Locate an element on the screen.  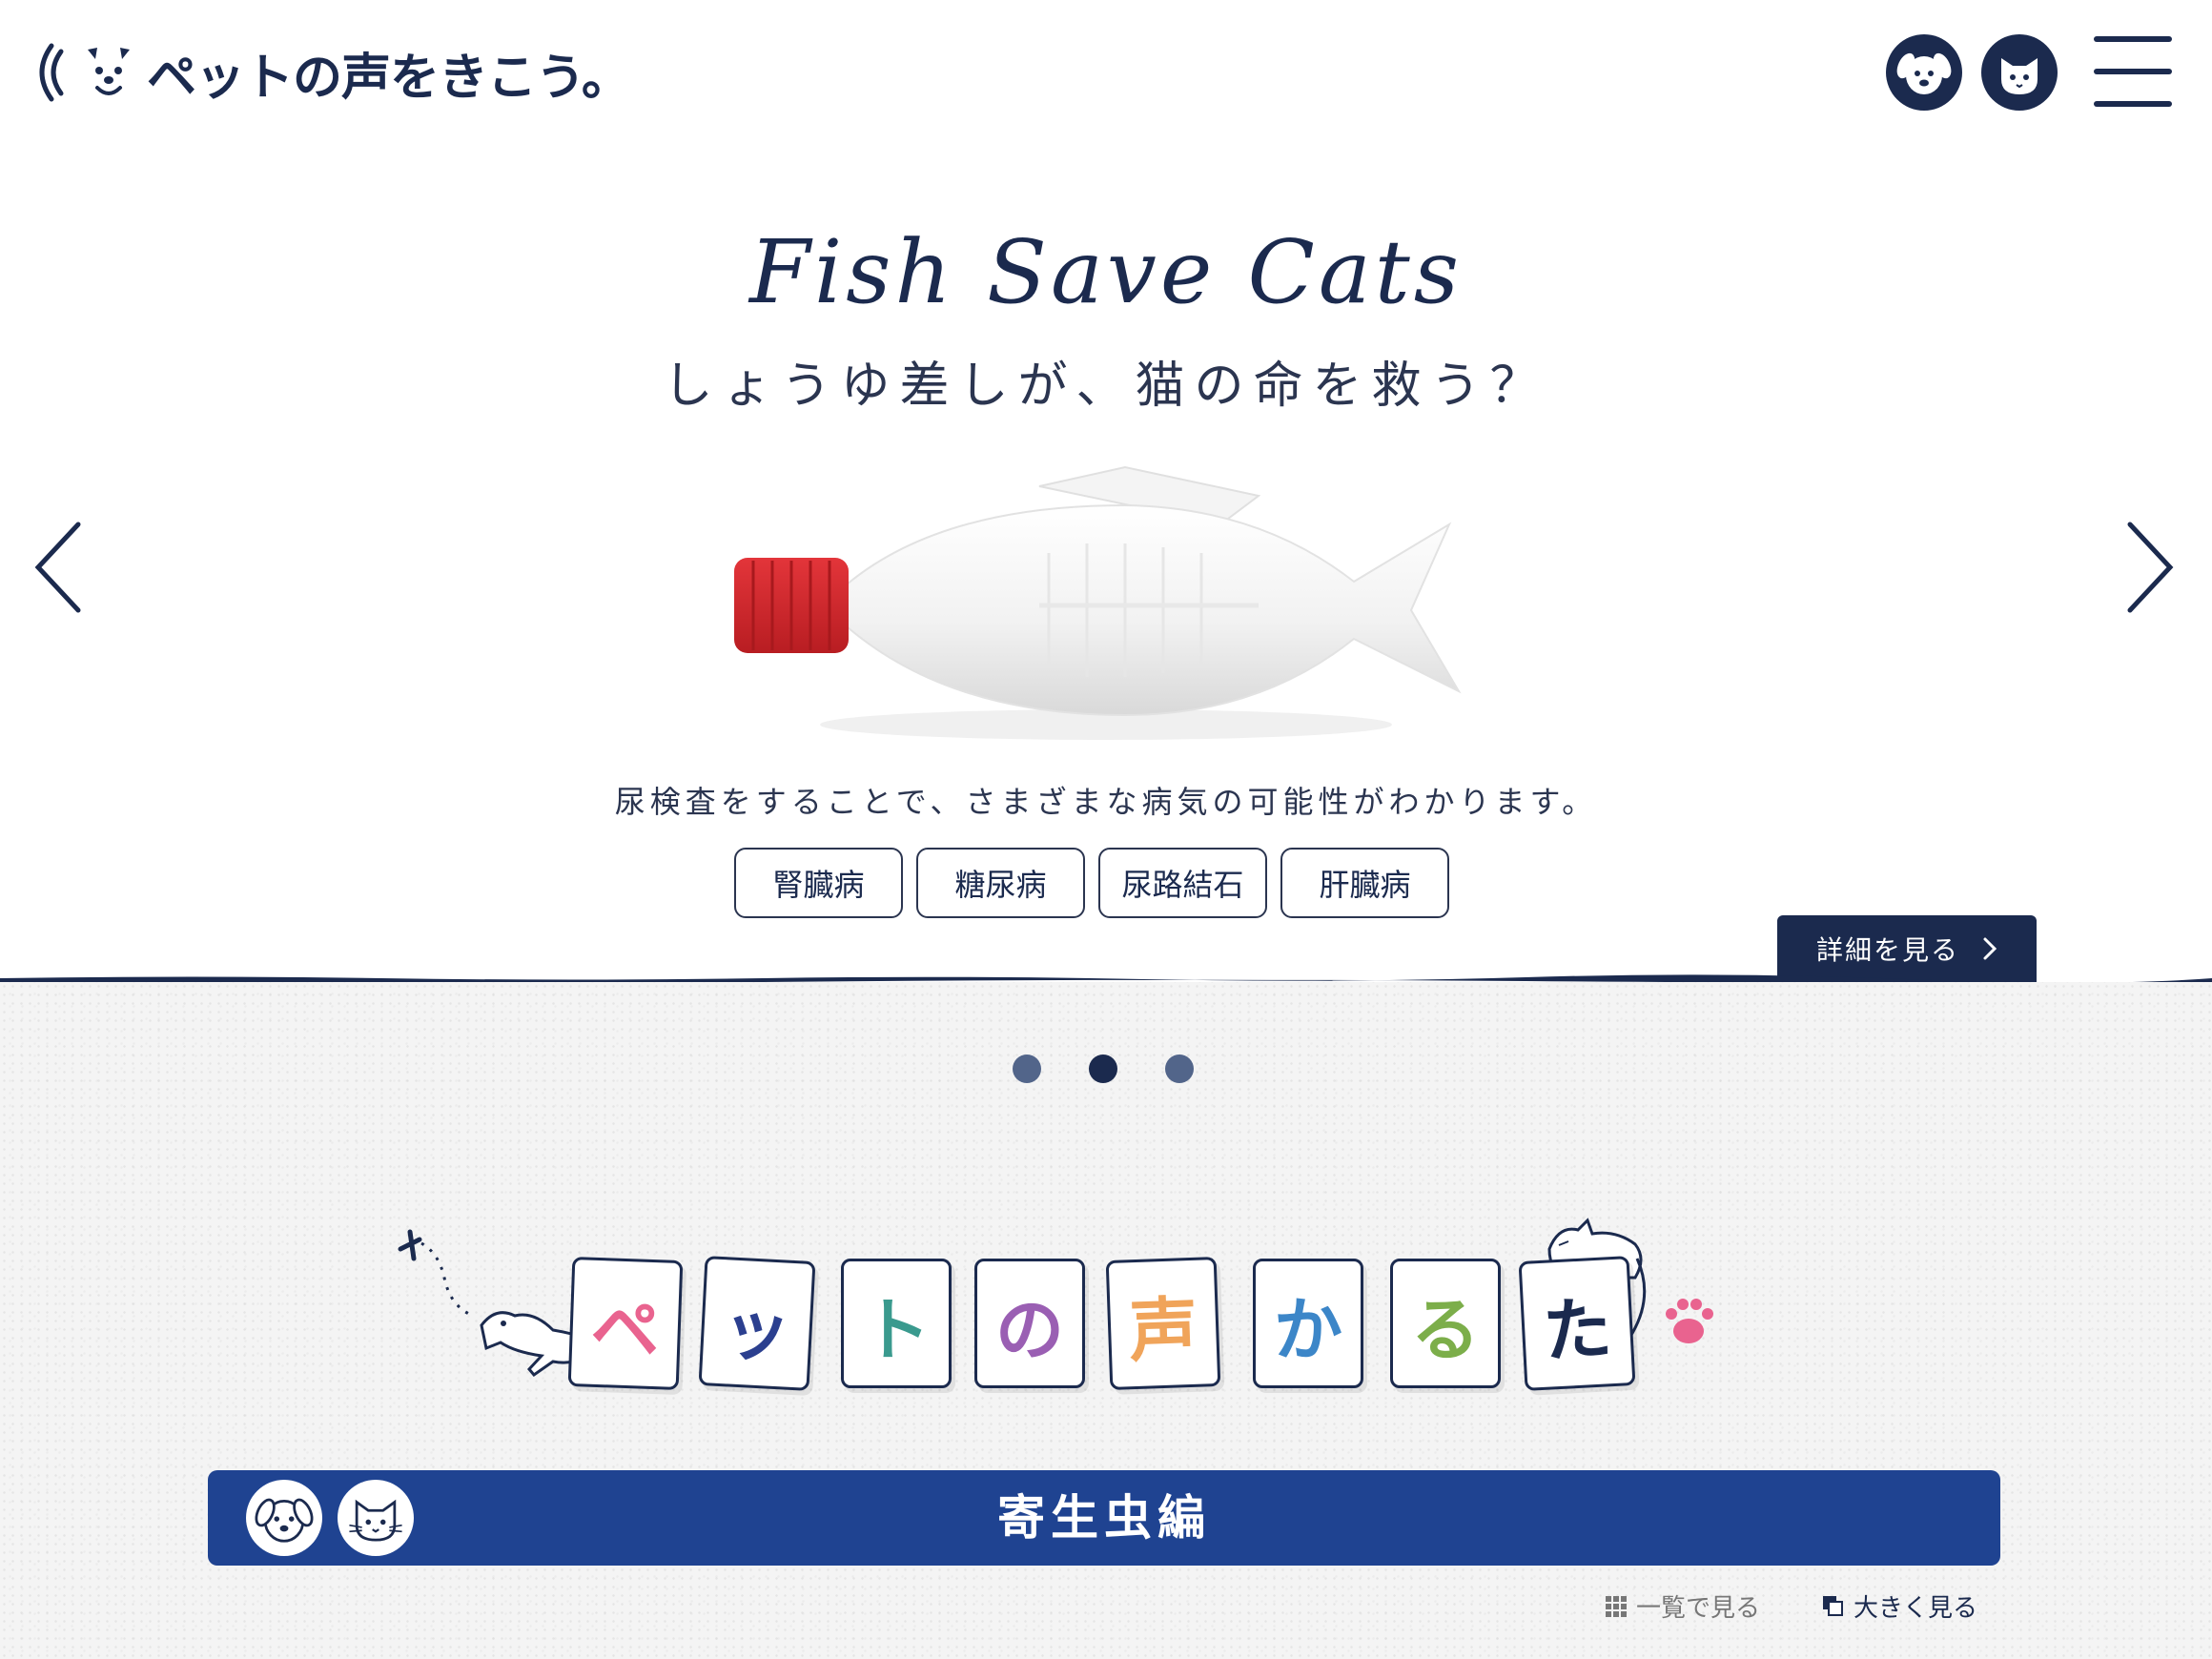
karuta-char: ト is located at coordinates (896, 1329).